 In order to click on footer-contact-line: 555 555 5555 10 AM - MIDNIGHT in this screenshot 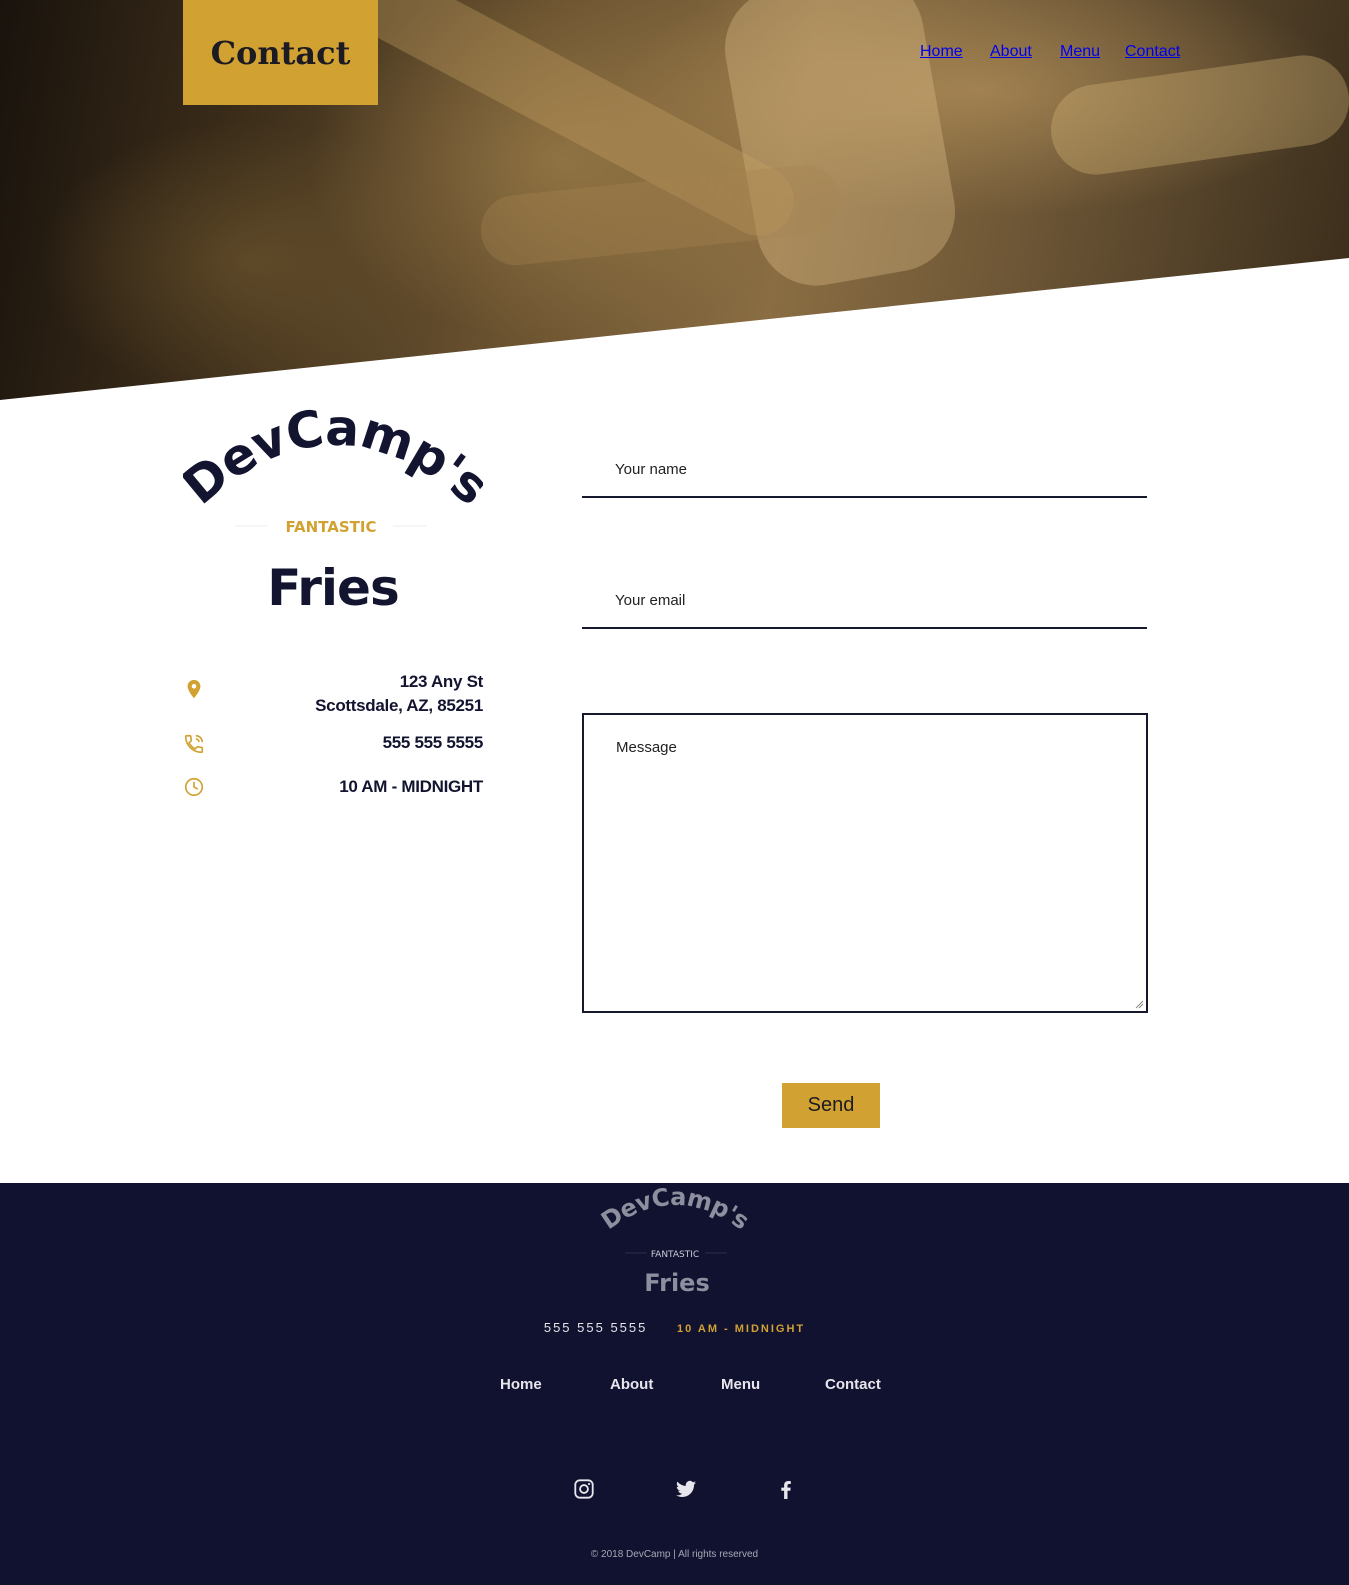, I will do `click(674, 1327)`.